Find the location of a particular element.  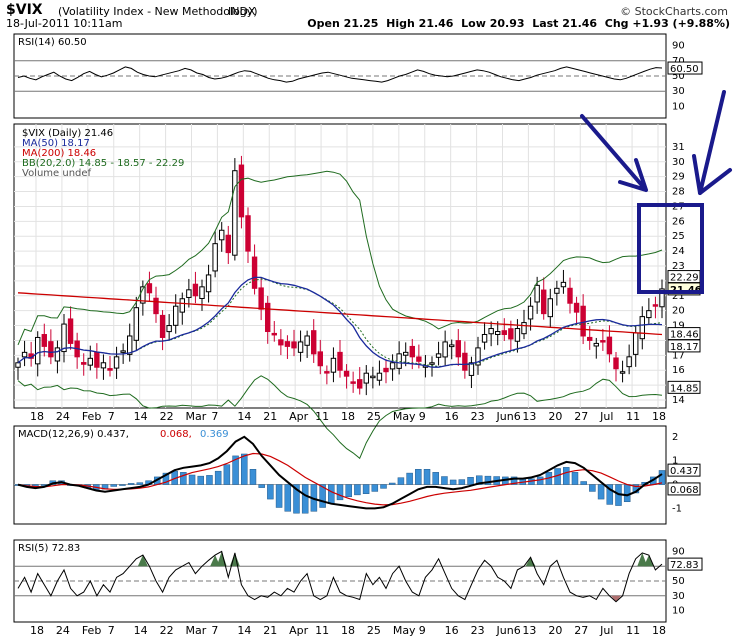

price-right-label: 22.29 is located at coordinates (684, 278).